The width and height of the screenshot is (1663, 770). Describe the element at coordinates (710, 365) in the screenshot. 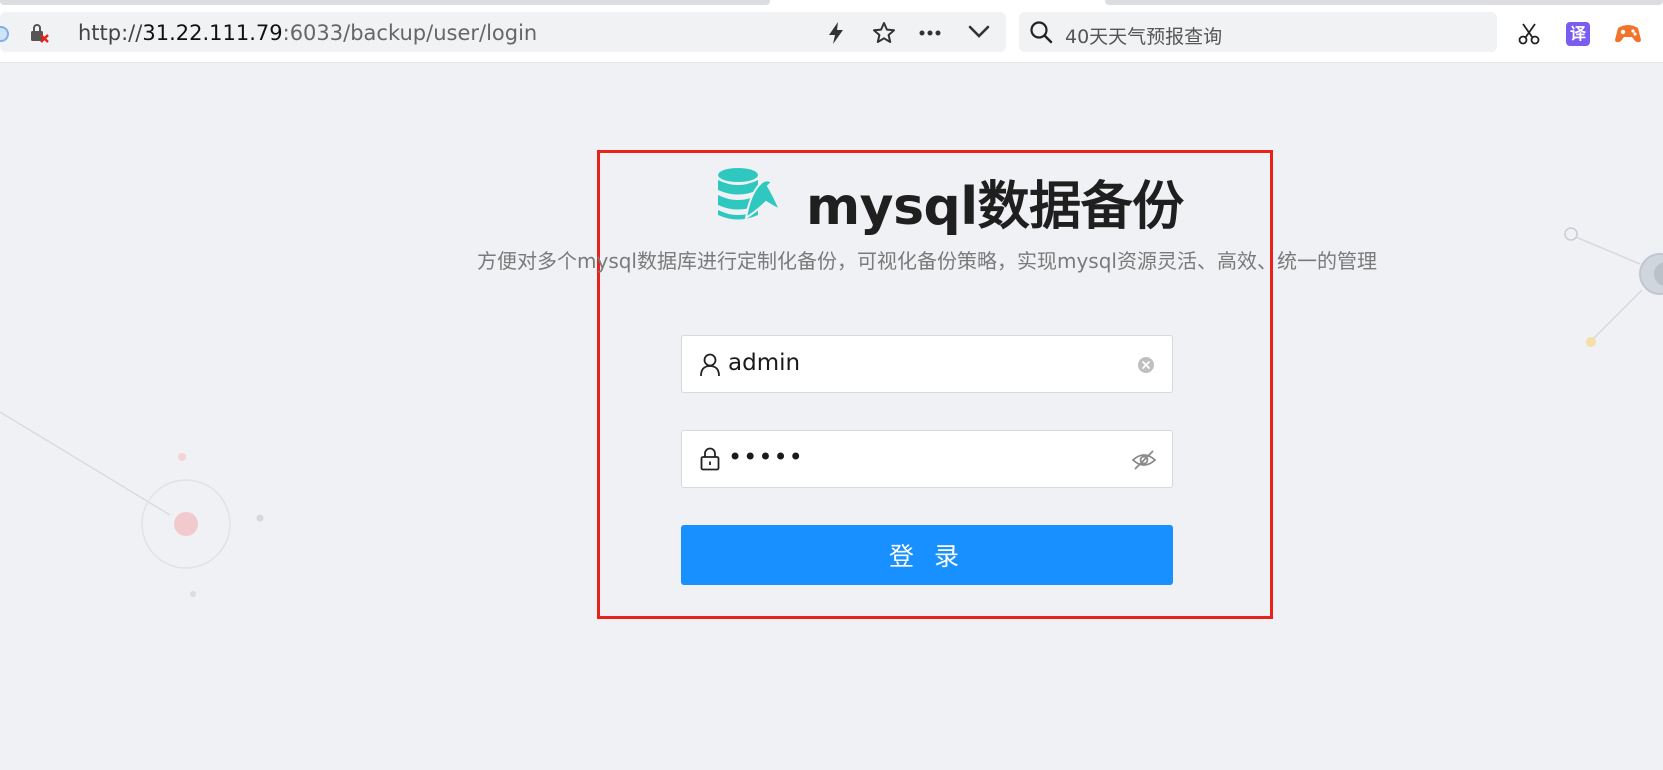

I see `user-icon` at that location.